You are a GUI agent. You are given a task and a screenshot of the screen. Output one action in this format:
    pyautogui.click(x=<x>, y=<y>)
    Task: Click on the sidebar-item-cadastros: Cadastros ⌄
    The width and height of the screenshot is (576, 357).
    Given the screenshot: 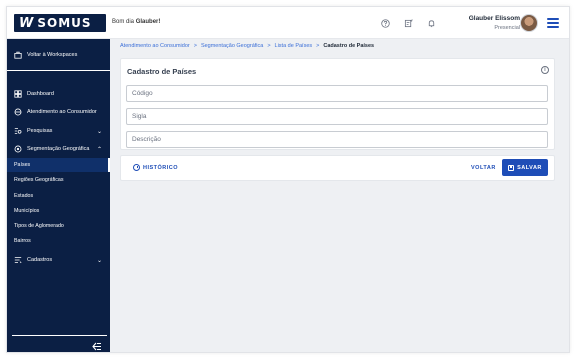 What is the action you would take?
    pyautogui.click(x=58, y=260)
    